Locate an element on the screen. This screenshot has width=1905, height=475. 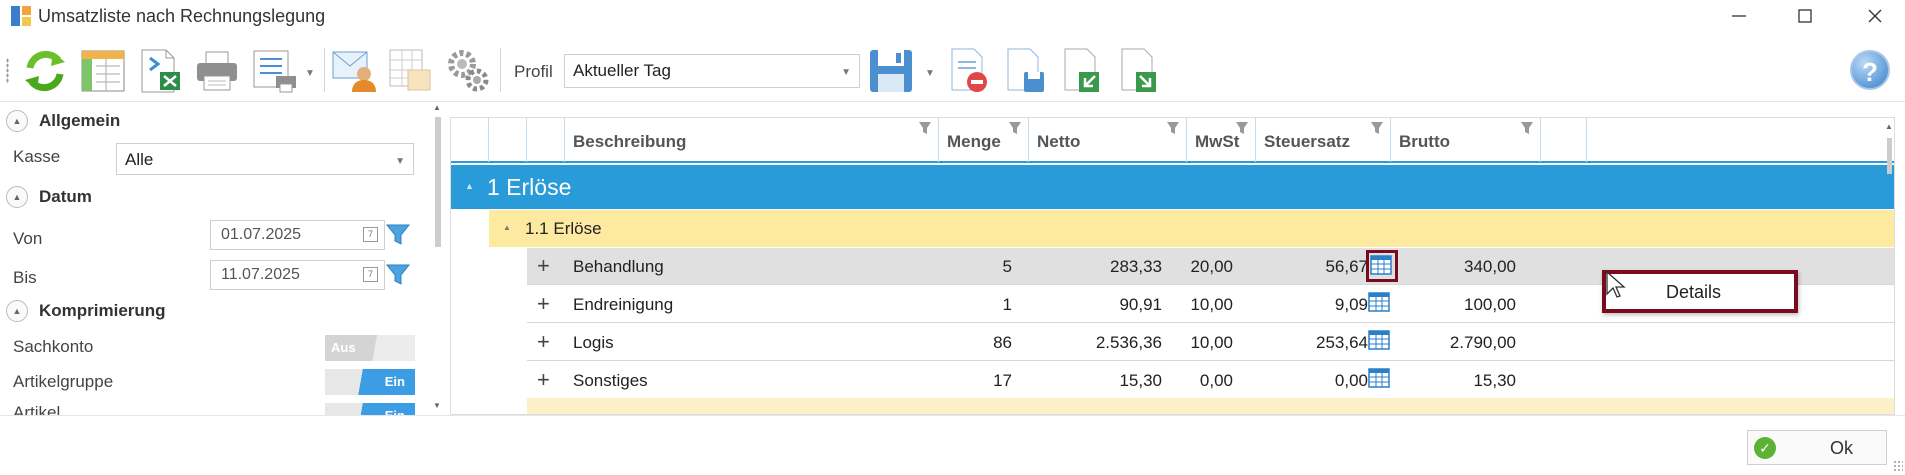
profil-select: Aktueller Tag ▼ is located at coordinates (712, 71).